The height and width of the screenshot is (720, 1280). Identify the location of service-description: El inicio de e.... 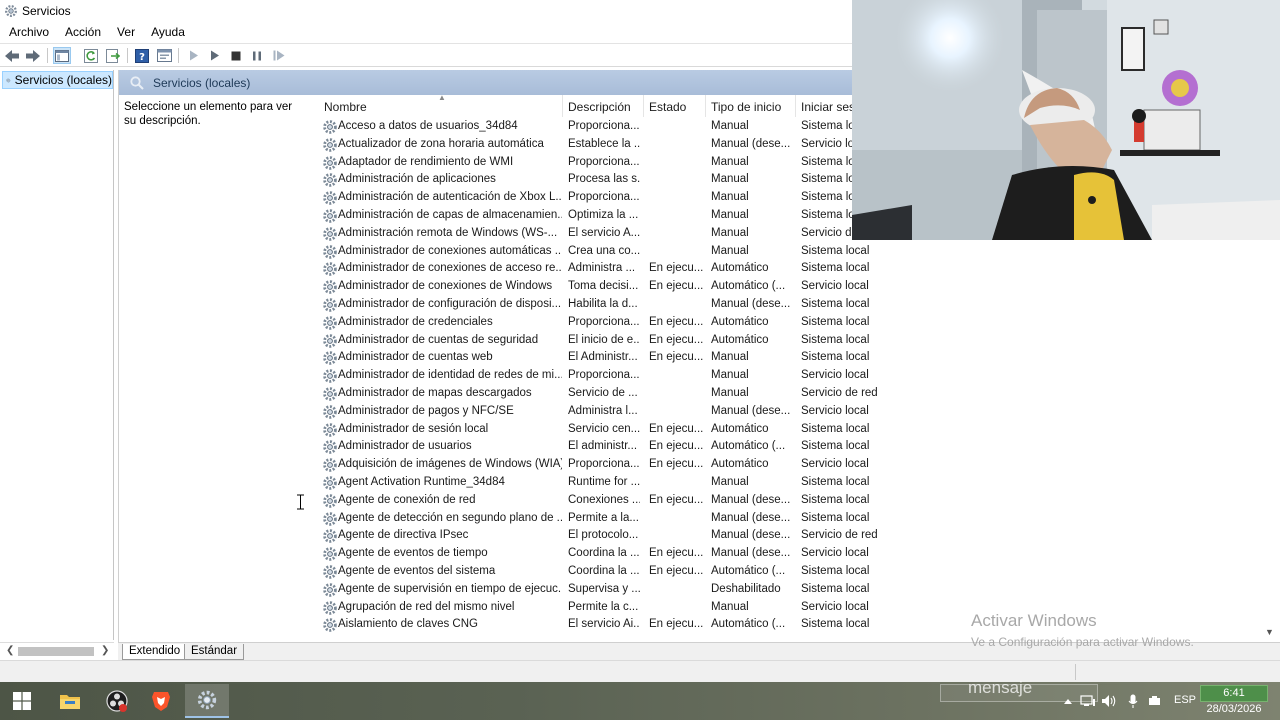
(604, 339).